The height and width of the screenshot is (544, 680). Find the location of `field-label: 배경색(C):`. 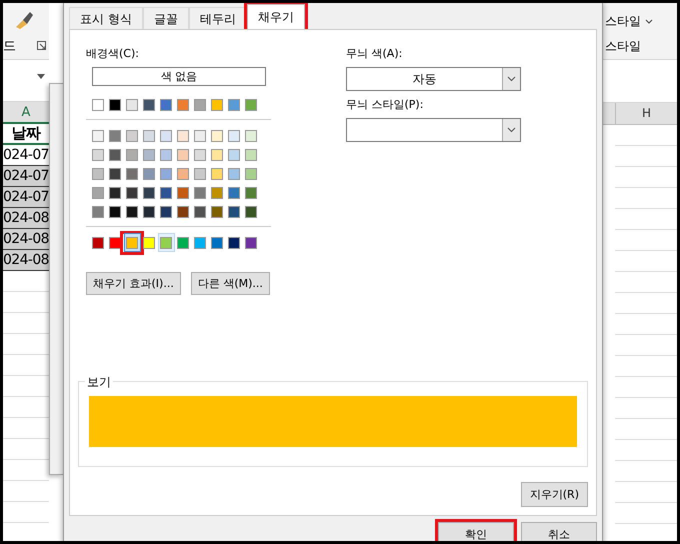

field-label: 배경색(C): is located at coordinates (113, 53).